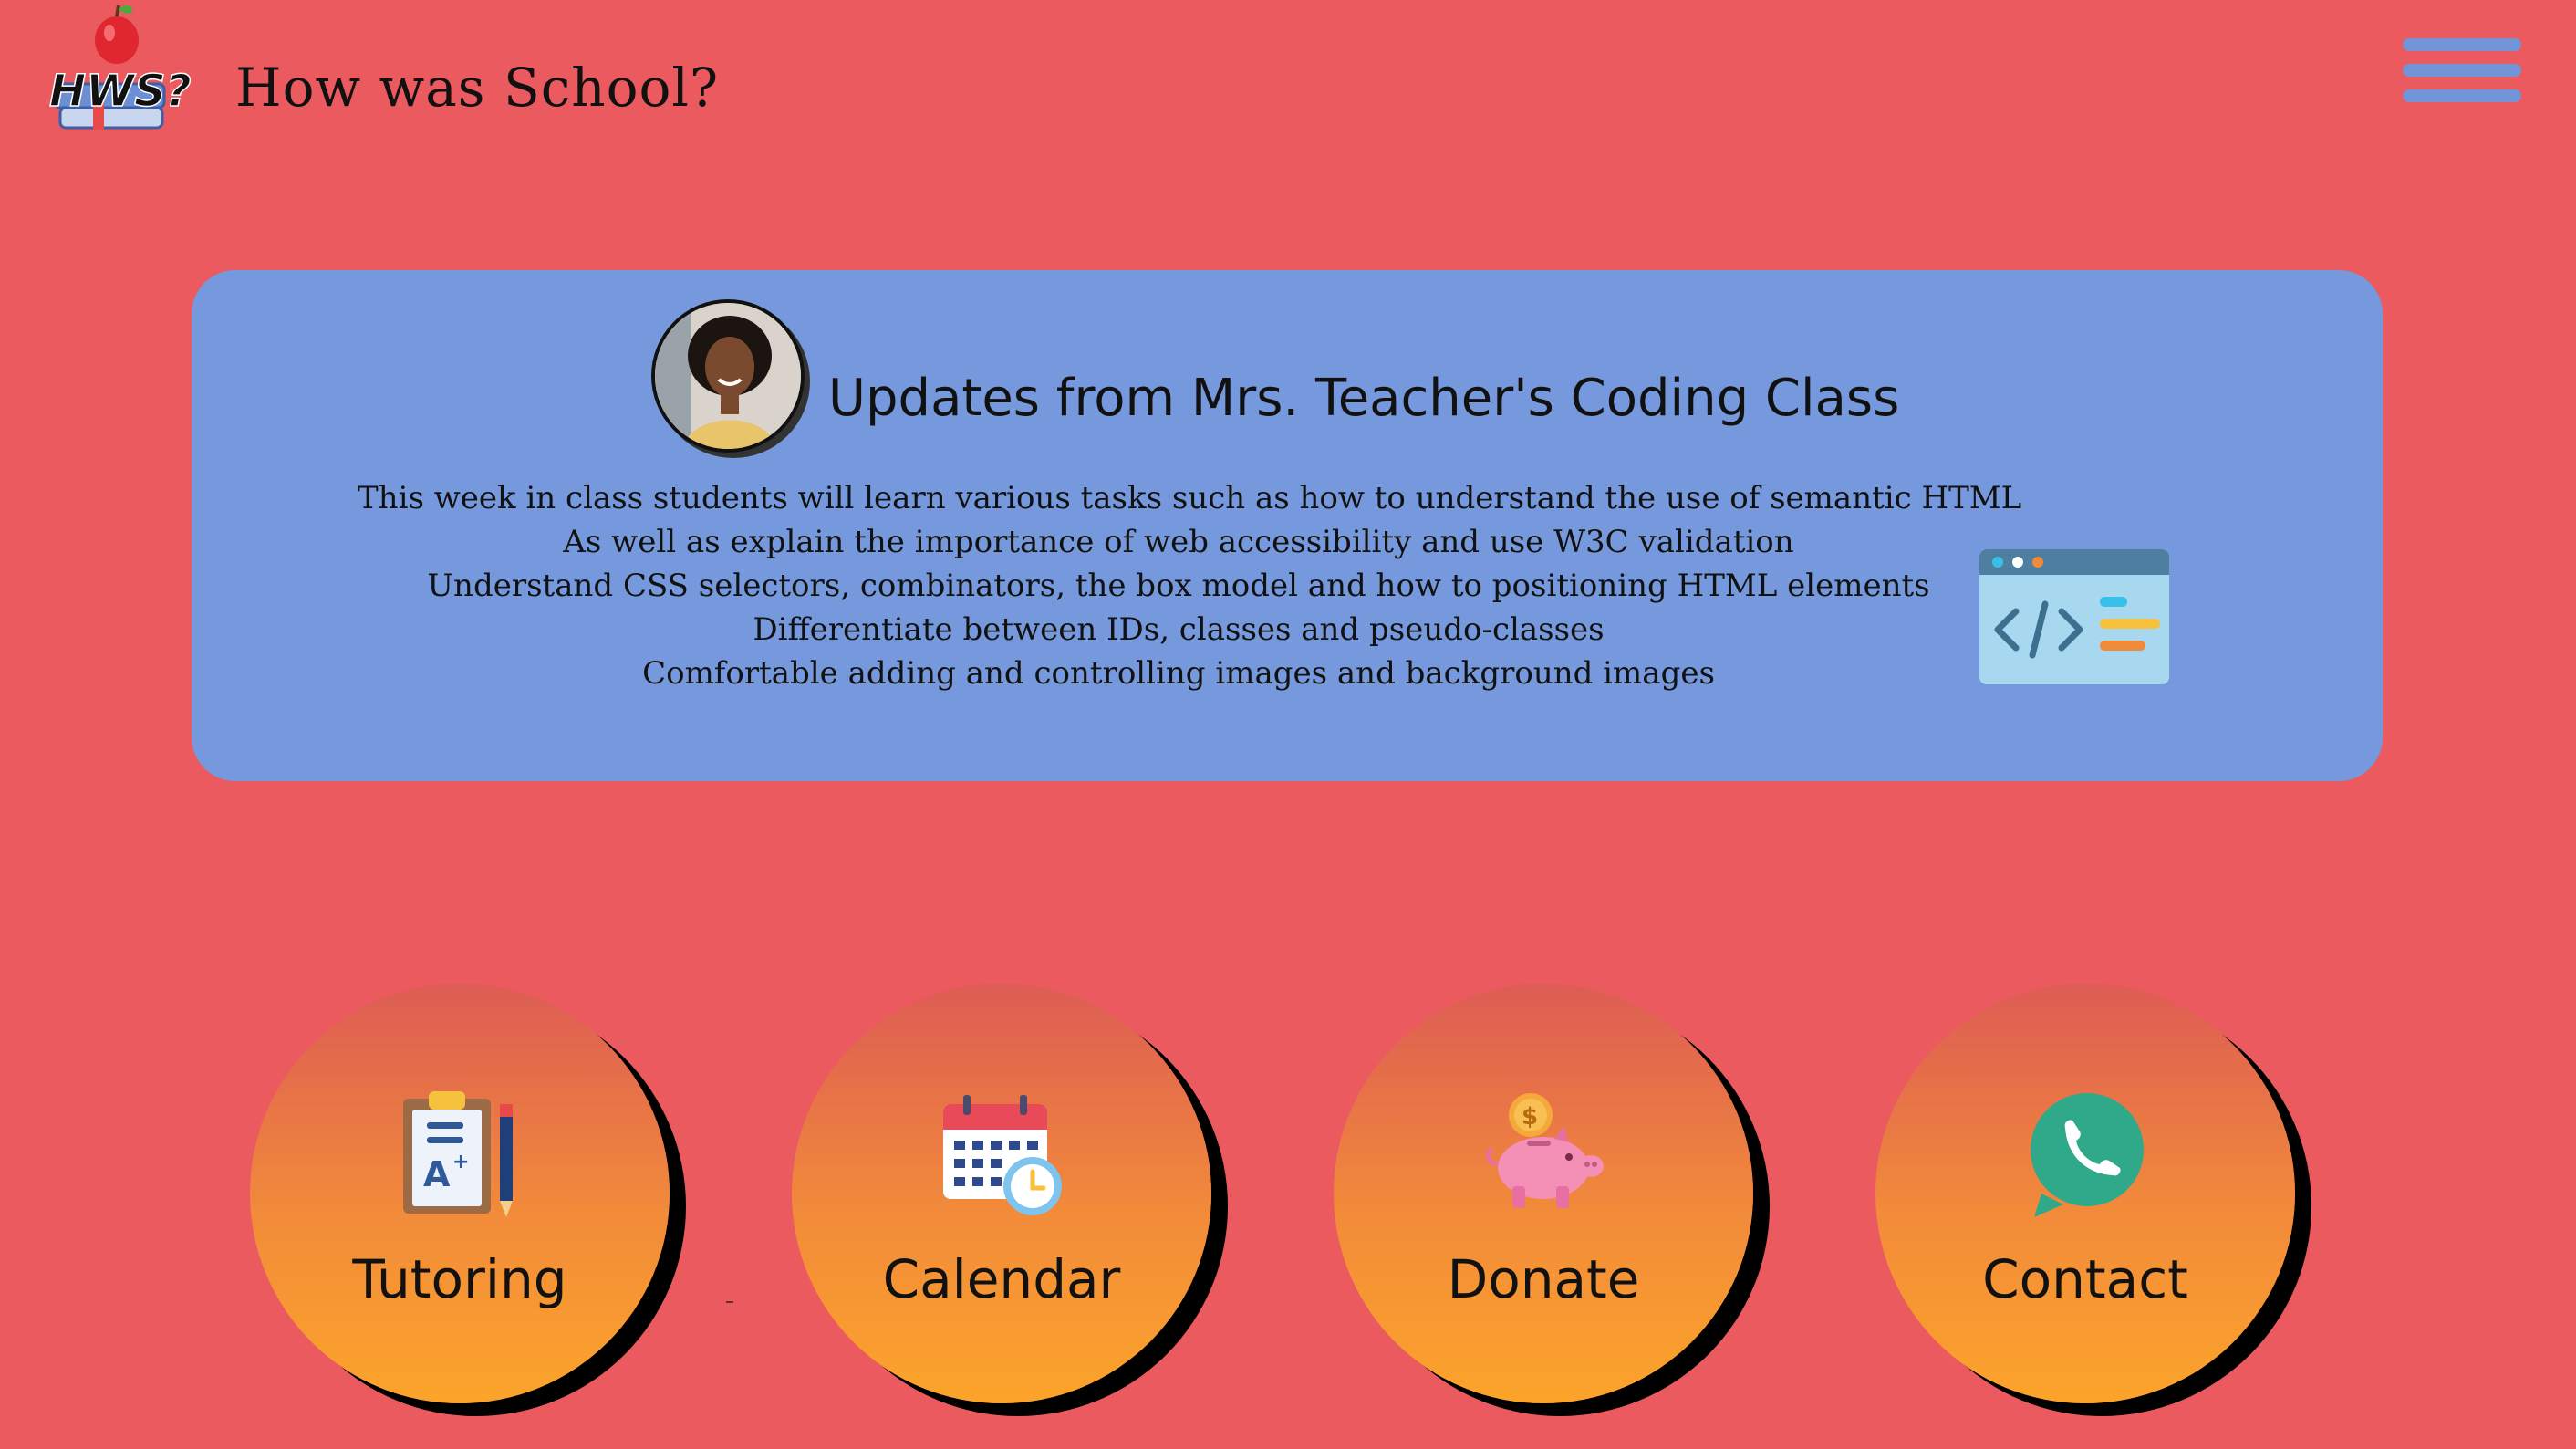  What do you see at coordinates (1001, 1155) in the screenshot?
I see `calendar-clock-icon` at bounding box center [1001, 1155].